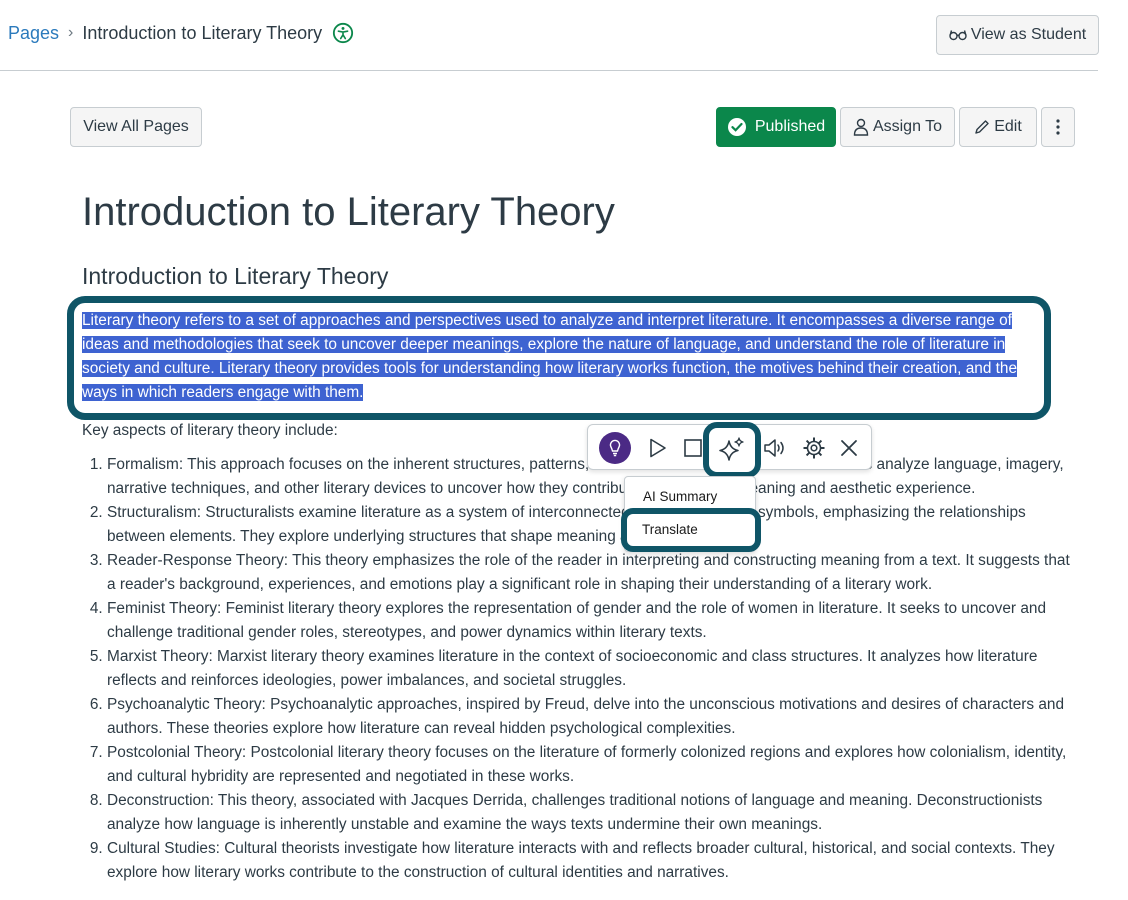 This screenshot has width=1128, height=900. I want to click on lightbulb-button, so click(615, 448).